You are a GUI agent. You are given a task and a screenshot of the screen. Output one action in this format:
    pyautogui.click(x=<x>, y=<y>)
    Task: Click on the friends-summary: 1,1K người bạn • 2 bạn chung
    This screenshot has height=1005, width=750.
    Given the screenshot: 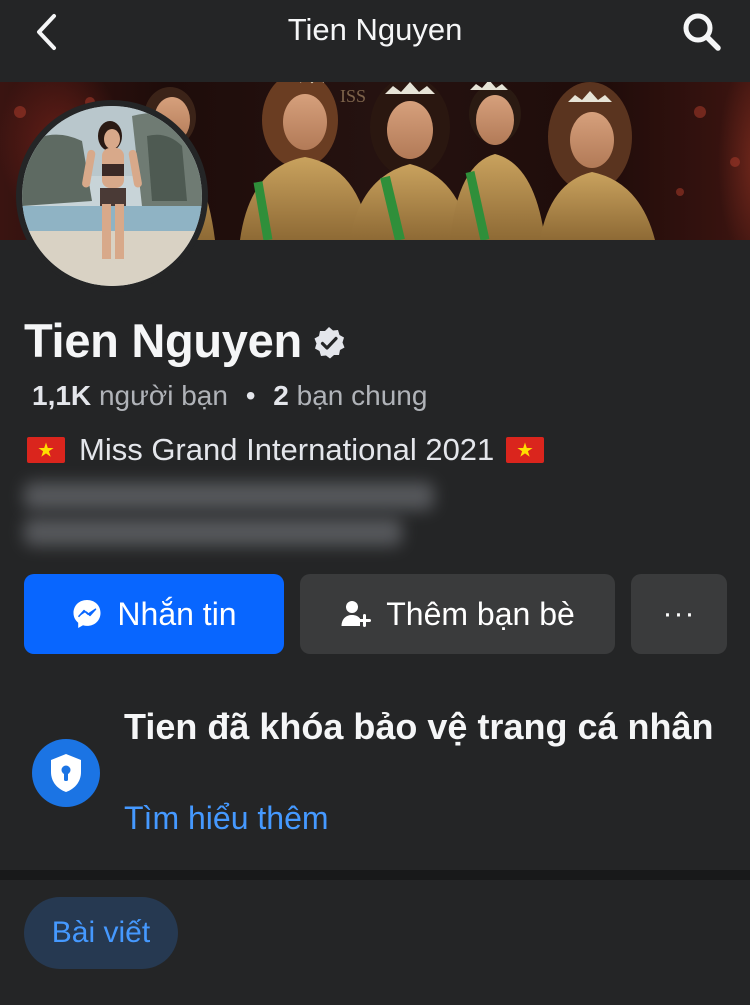 What is the action you would take?
    pyautogui.click(x=229, y=396)
    